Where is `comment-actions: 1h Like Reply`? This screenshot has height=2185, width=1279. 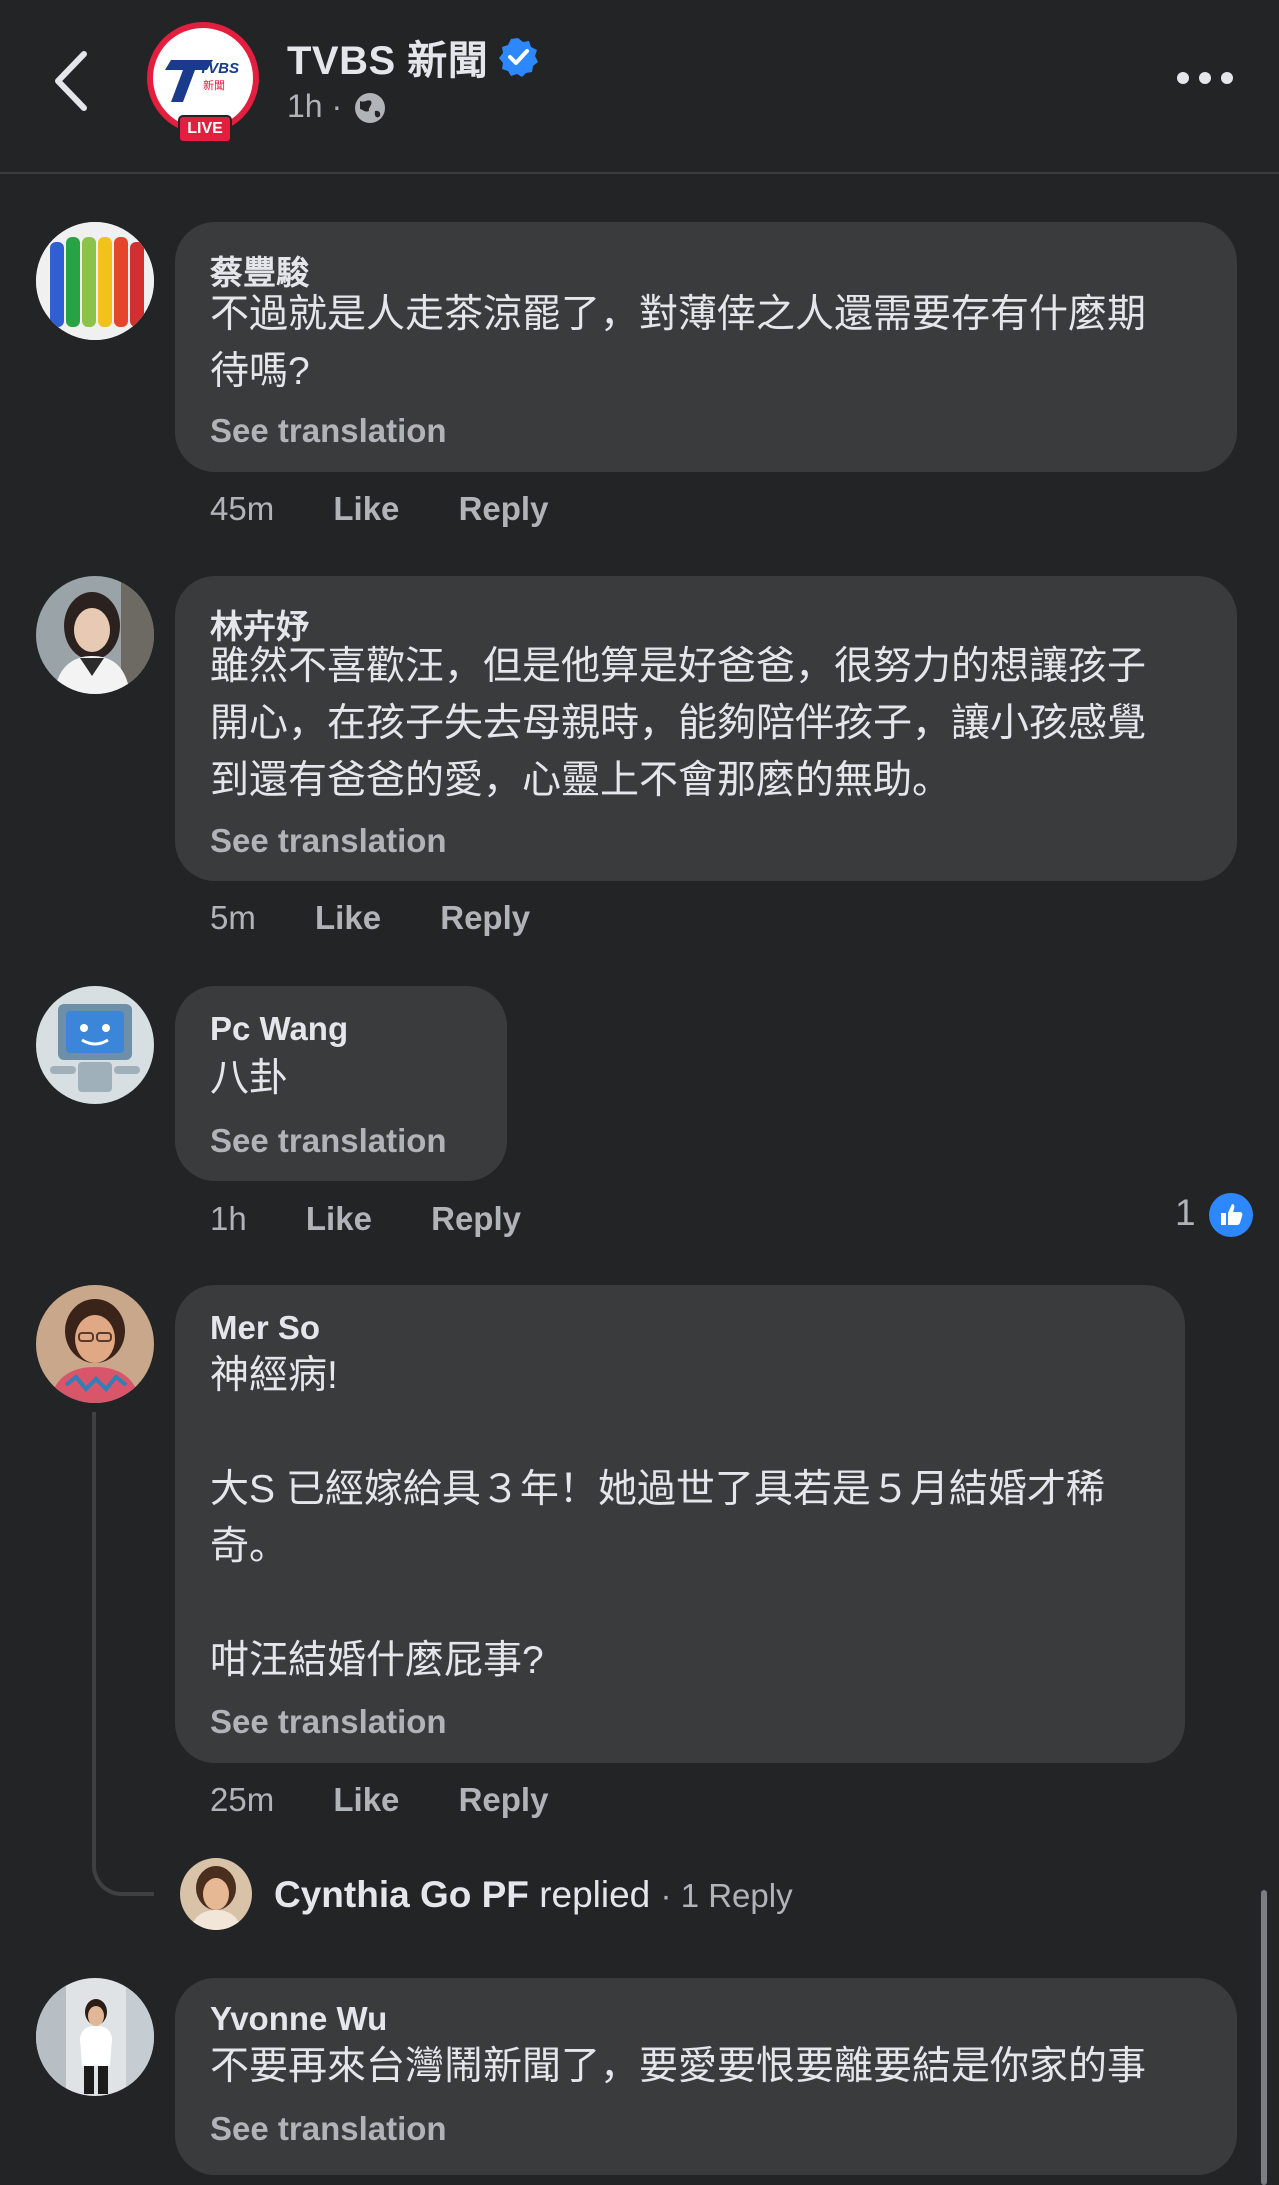
comment-actions: 1h Like Reply is located at coordinates (365, 1219).